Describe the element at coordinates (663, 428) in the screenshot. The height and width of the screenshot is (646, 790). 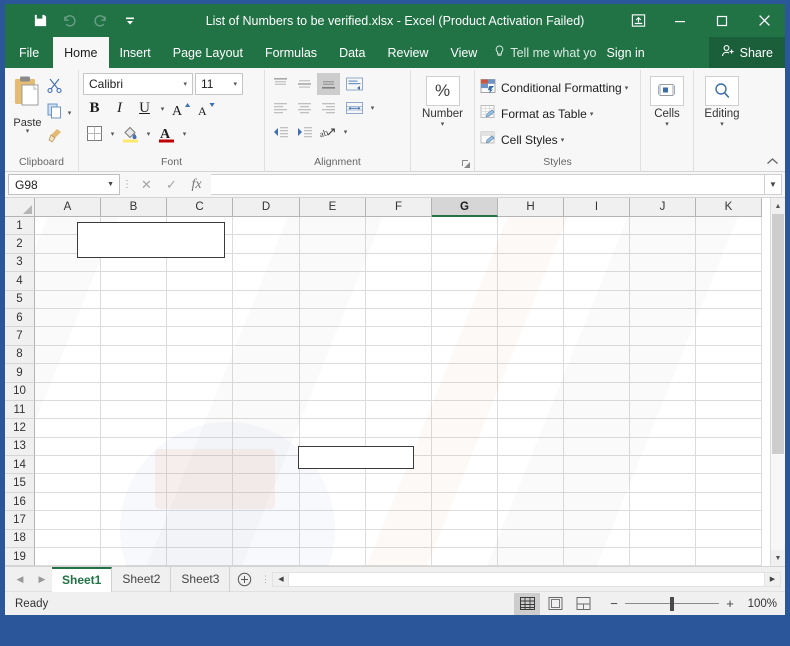
I see `cell-J12` at that location.